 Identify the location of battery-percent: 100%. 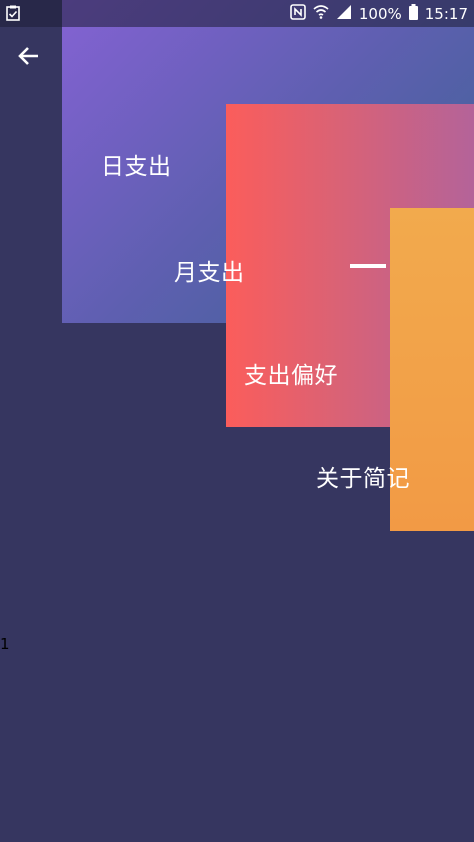
(380, 13).